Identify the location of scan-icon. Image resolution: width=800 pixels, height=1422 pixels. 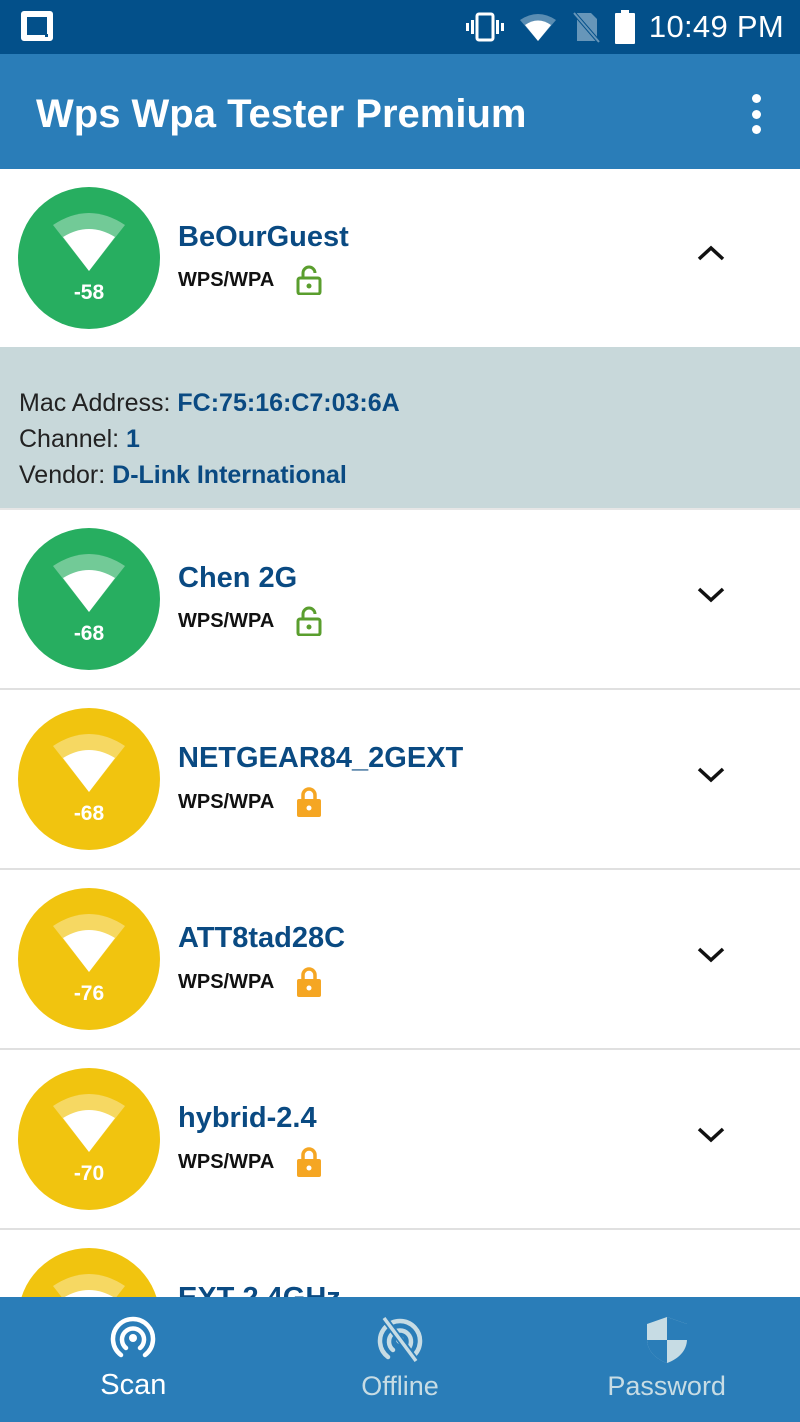
(133, 1337).